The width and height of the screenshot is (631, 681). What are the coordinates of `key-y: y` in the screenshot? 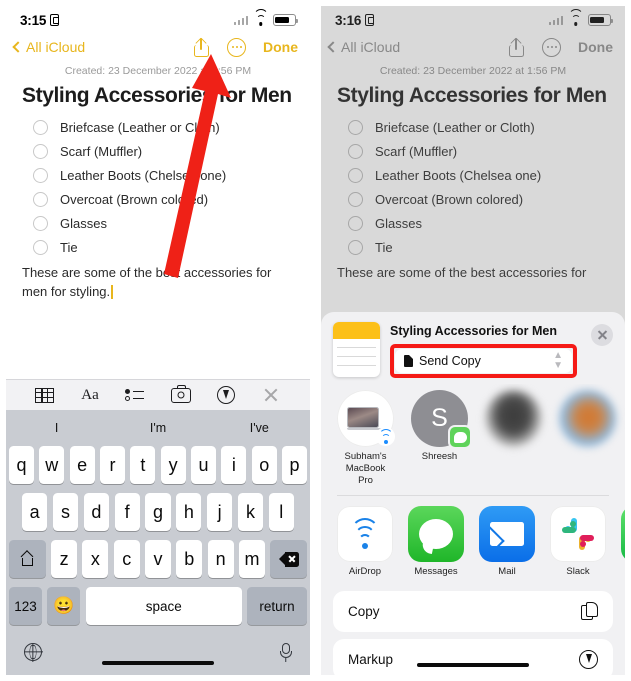 It's located at (173, 465).